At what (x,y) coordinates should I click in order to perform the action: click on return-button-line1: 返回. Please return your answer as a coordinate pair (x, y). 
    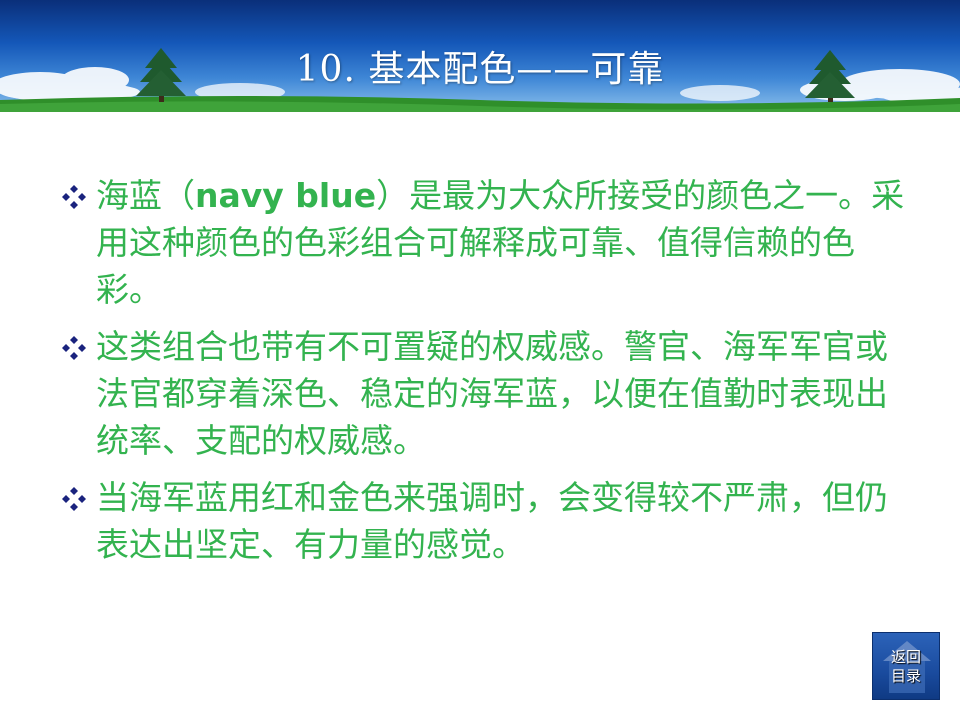
    Looking at the image, I should click on (905, 657).